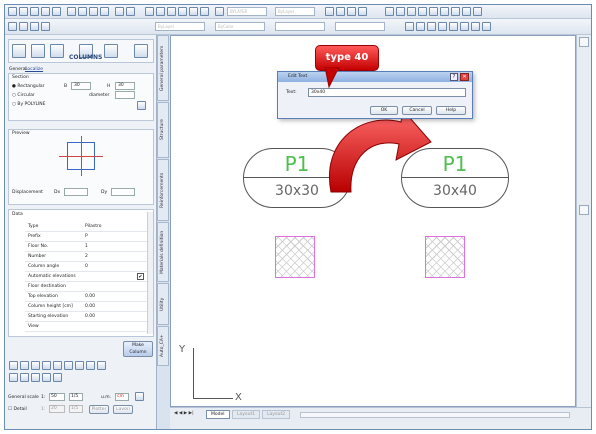 Image resolution: width=596 pixels, height=434 pixels. Describe the element at coordinates (87, 317) in the screenshot. I see `table-row: Starting elevation 0.00` at that location.